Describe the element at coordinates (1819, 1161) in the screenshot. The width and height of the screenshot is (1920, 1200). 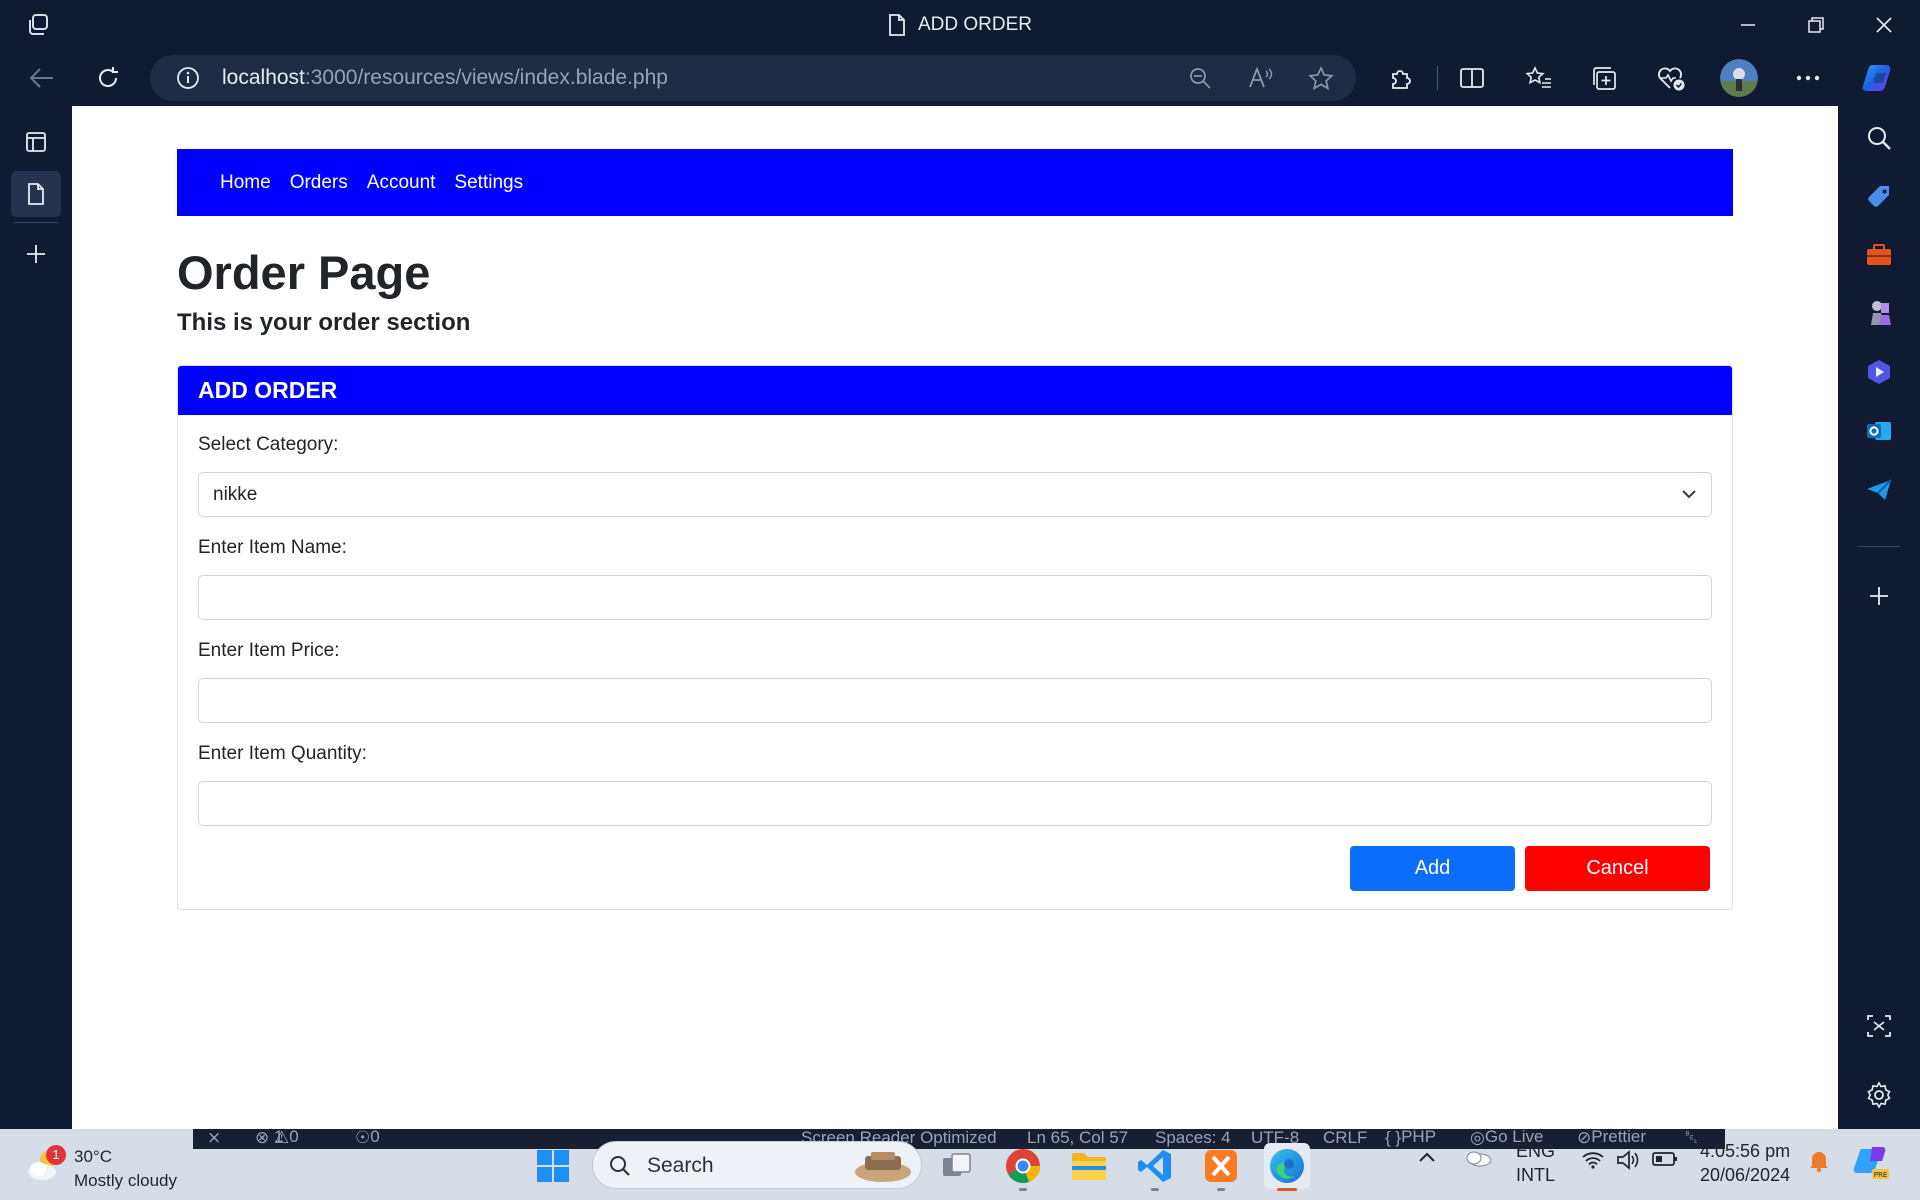
I see `notification-bell-icon` at that location.